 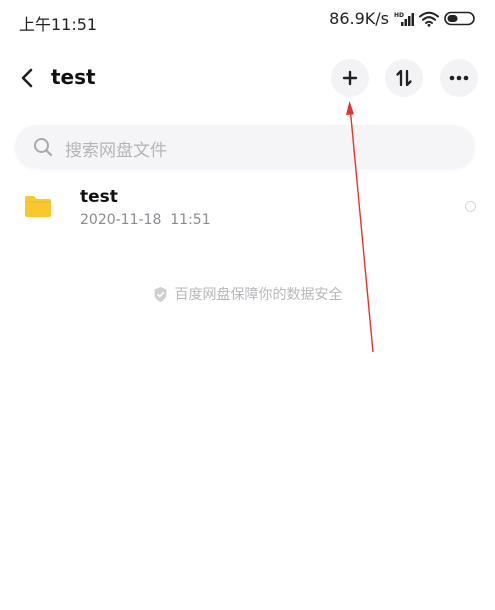 I want to click on signal-icon: HD, so click(x=404, y=19).